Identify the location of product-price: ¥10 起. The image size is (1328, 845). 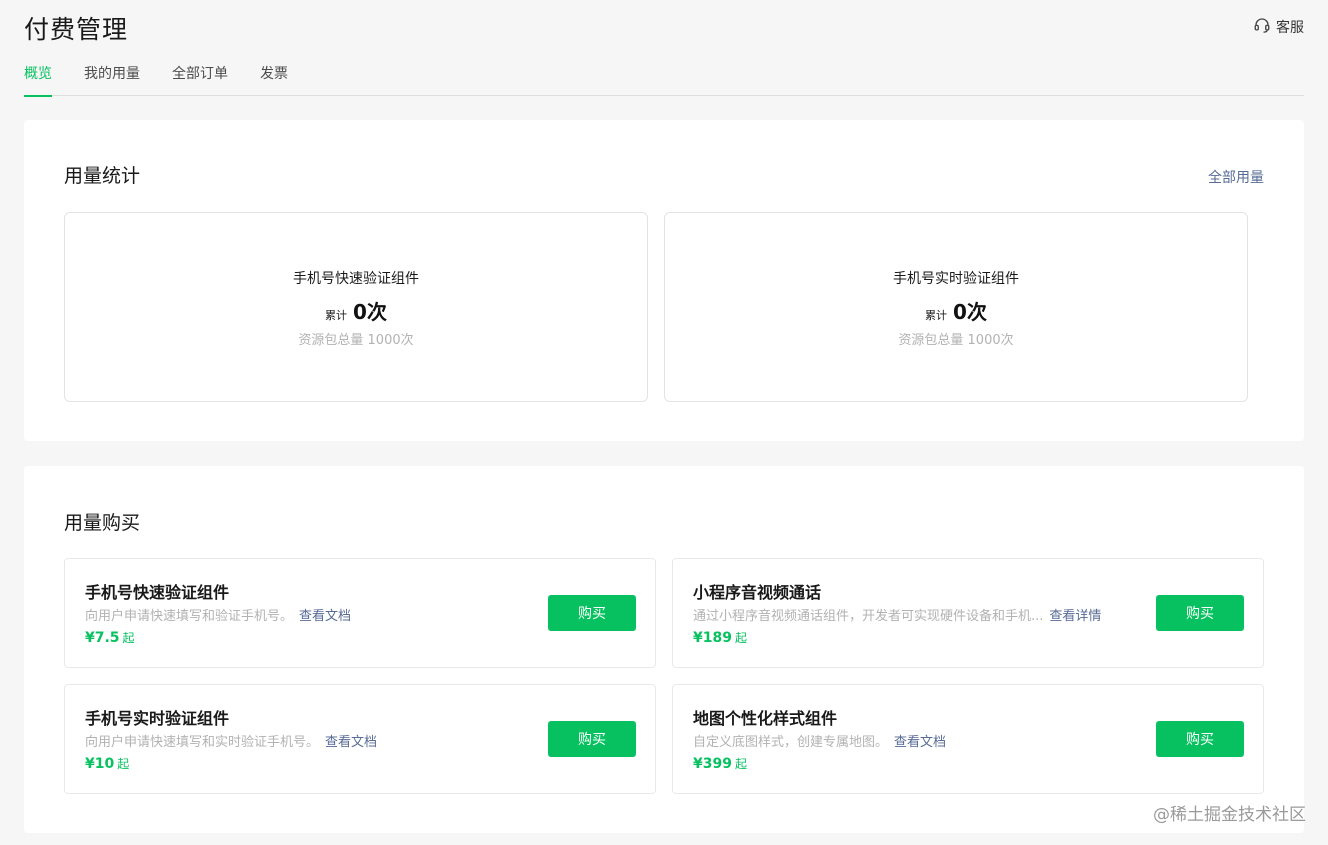
(107, 763).